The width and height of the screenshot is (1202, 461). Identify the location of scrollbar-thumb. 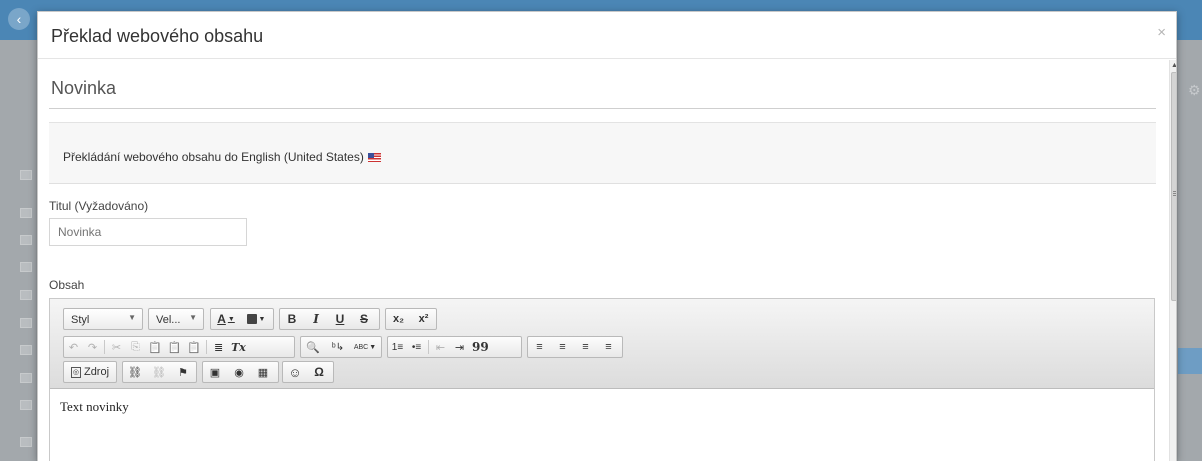
(1173, 186).